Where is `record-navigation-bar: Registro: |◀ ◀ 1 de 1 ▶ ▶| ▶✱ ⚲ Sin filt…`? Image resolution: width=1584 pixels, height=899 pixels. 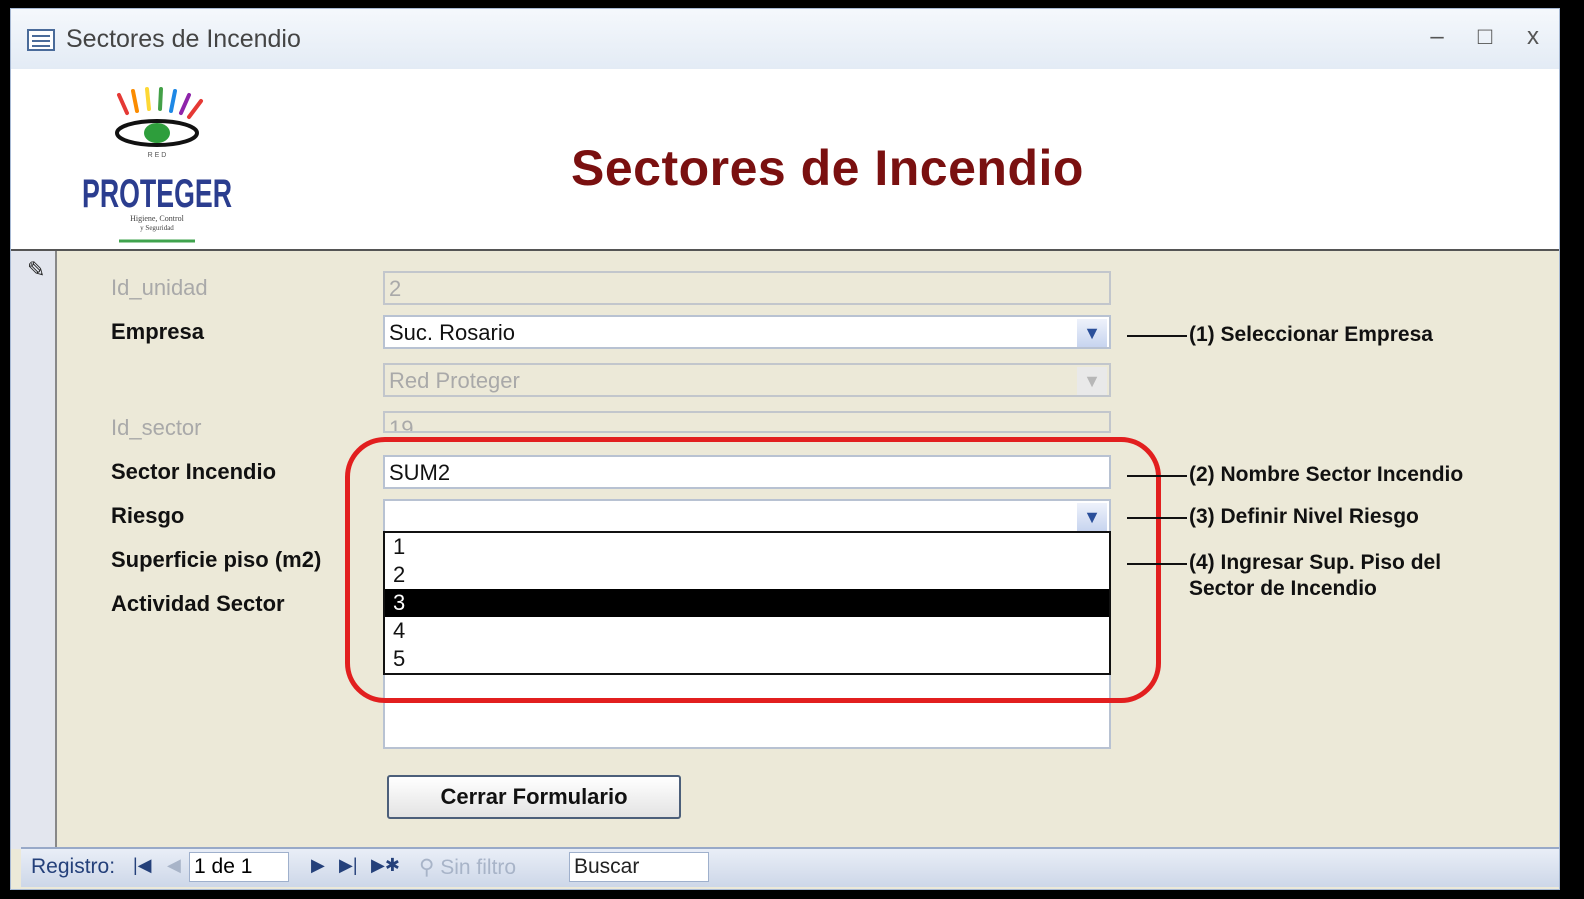
record-navigation-bar: Registro: |◀ ◀ 1 de 1 ▶ ▶| ▶✱ ⚲ Sin filt… is located at coordinates (790, 867).